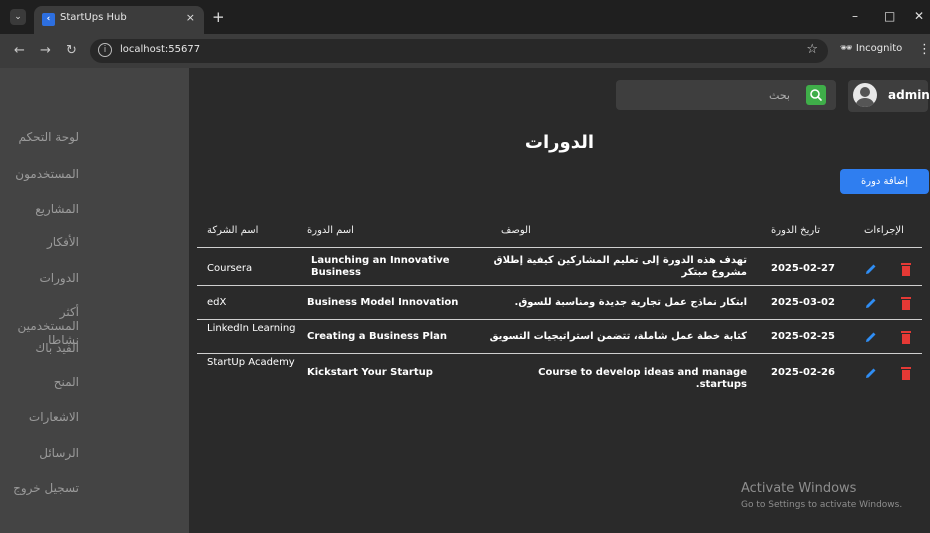 This screenshot has height=533, width=930. I want to click on user-menu: admin, so click(889, 96).